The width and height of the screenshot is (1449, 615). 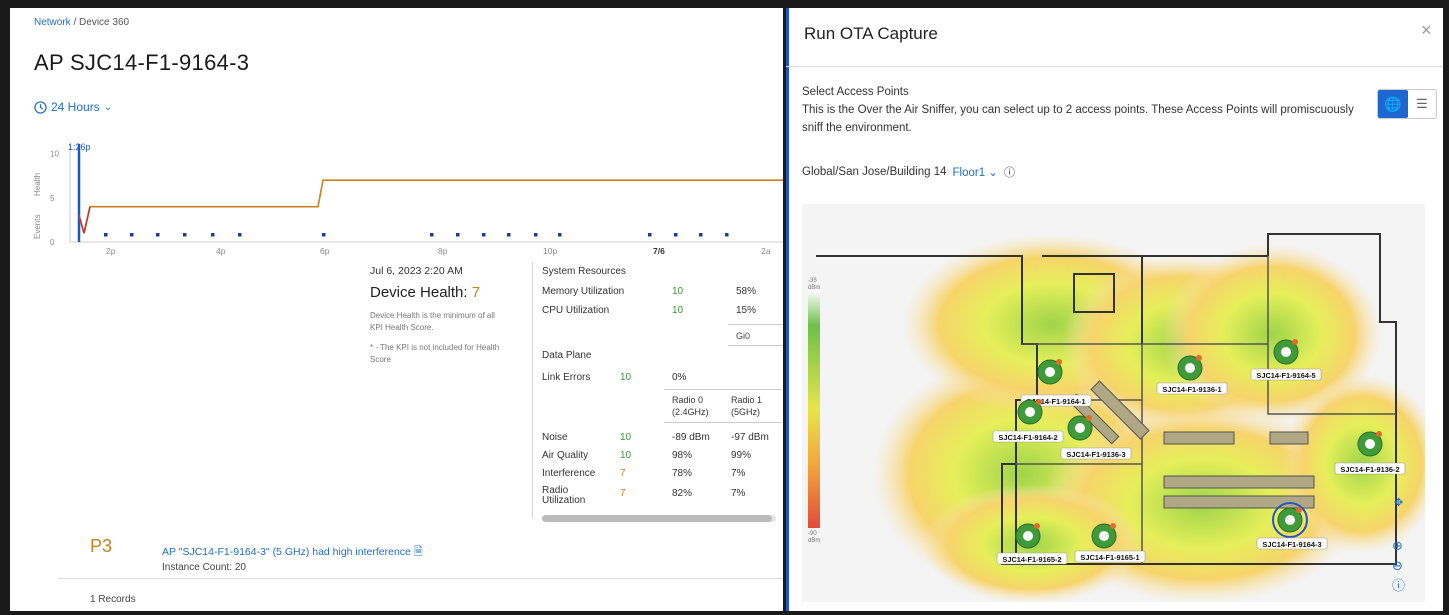 What do you see at coordinates (623, 493) in the screenshot?
I see `radio-utilization-score: 7` at bounding box center [623, 493].